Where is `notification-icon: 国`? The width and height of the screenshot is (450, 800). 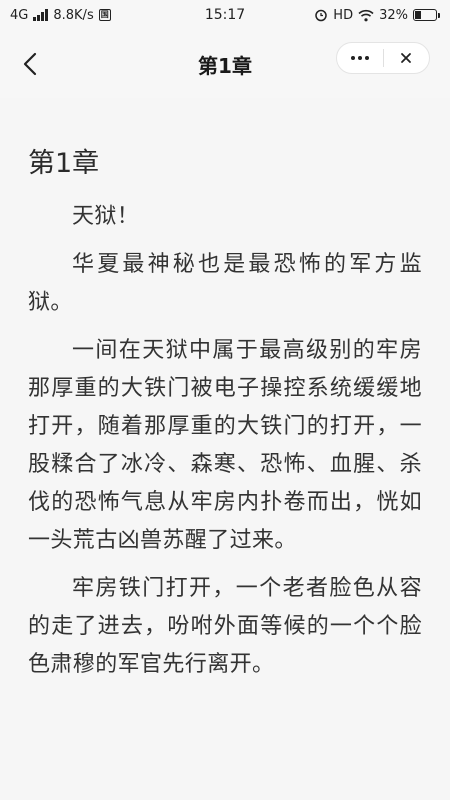
notification-icon: 国 is located at coordinates (104, 15).